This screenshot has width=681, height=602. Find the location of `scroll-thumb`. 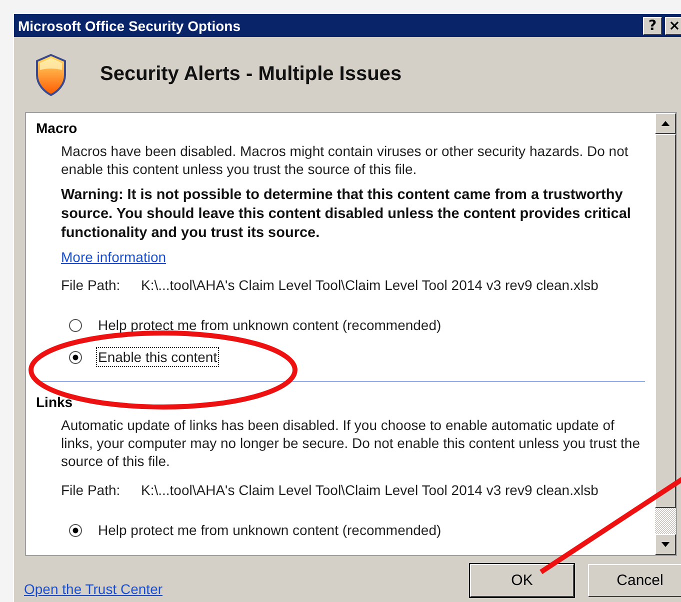

scroll-thumb is located at coordinates (665, 321).